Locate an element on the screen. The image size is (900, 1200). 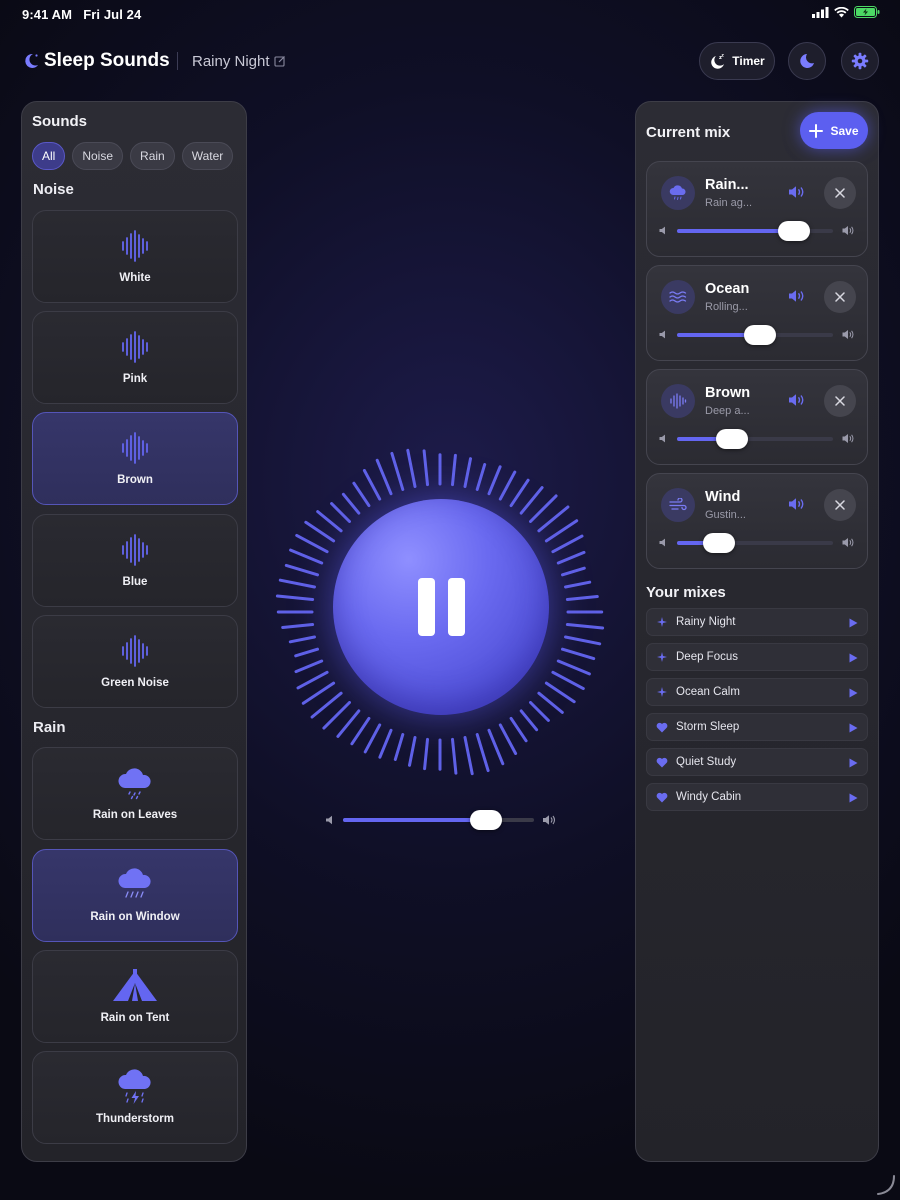
filter-chip-rain: Rain is located at coordinates (152, 156).